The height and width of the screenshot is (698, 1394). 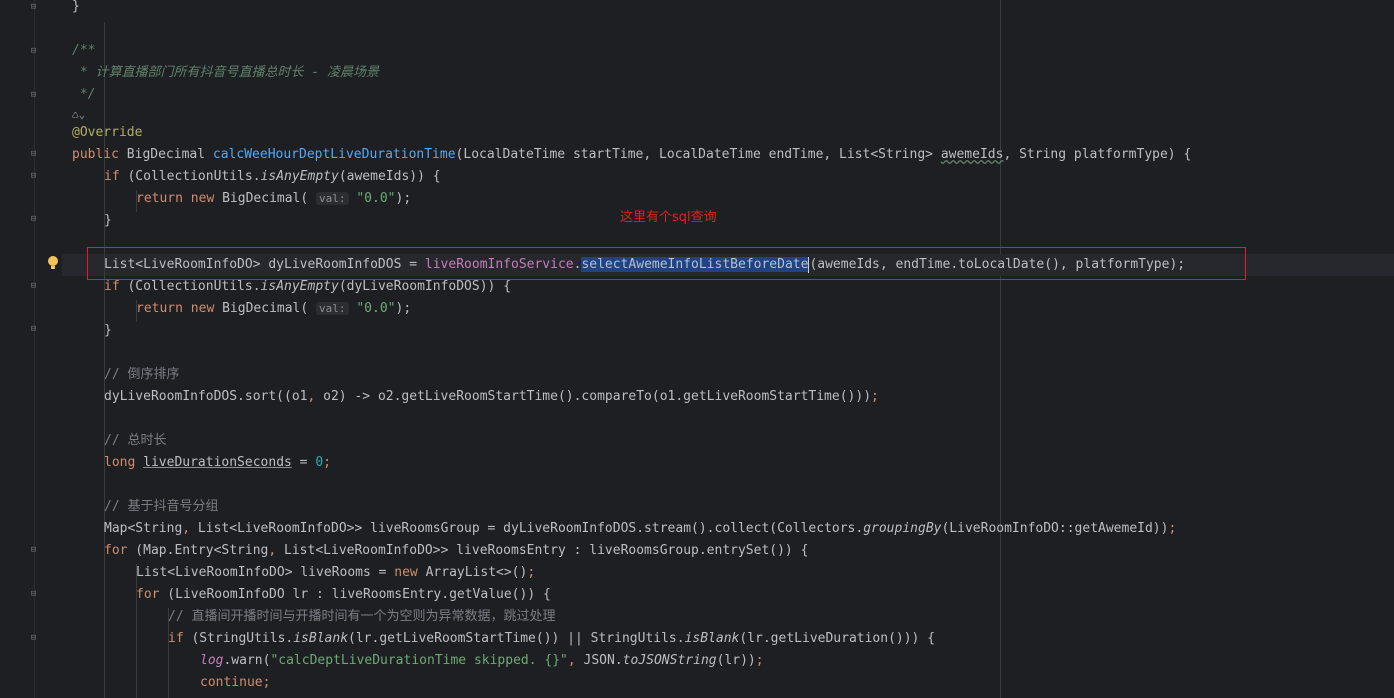 I want to click on code-line: long liveDurationSeconds = 0;, so click(x=217, y=463).